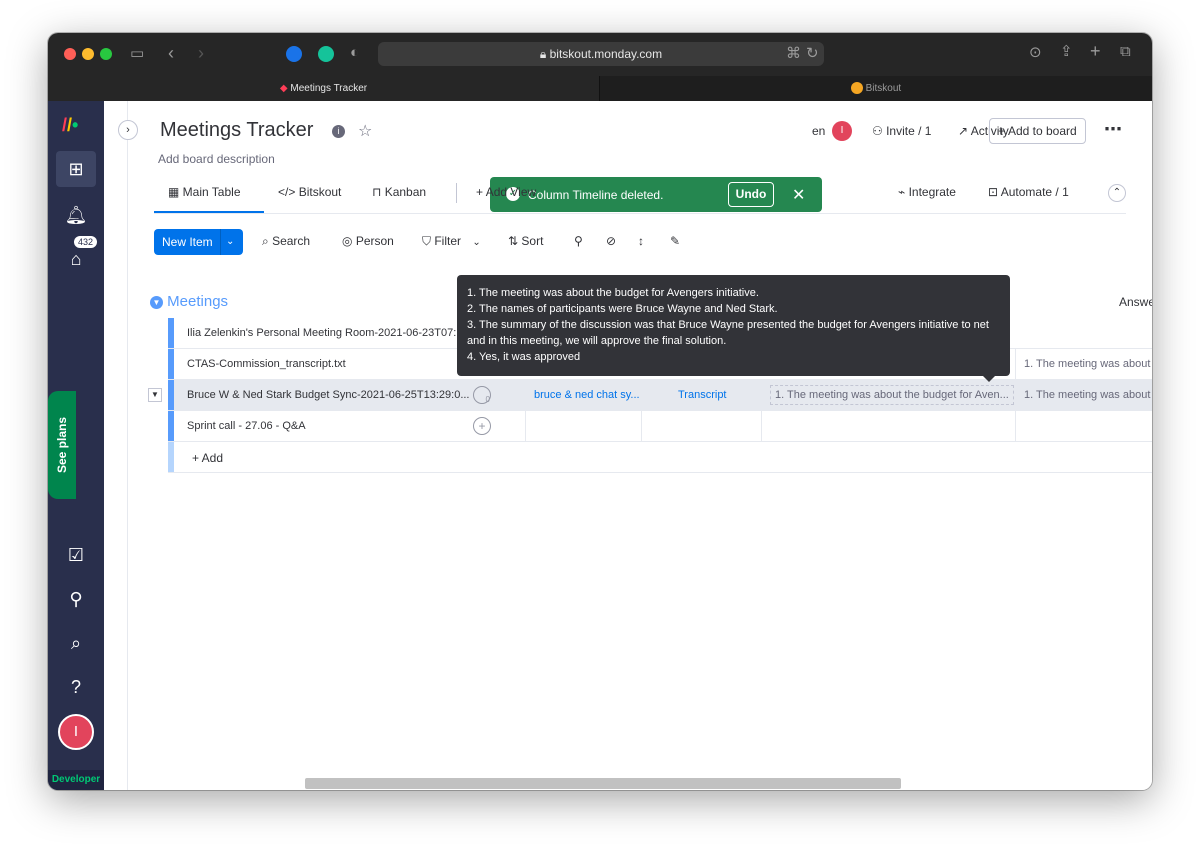 The width and height of the screenshot is (1200, 853). I want to click on collapse-header-icon: ⌃, so click(1117, 193).